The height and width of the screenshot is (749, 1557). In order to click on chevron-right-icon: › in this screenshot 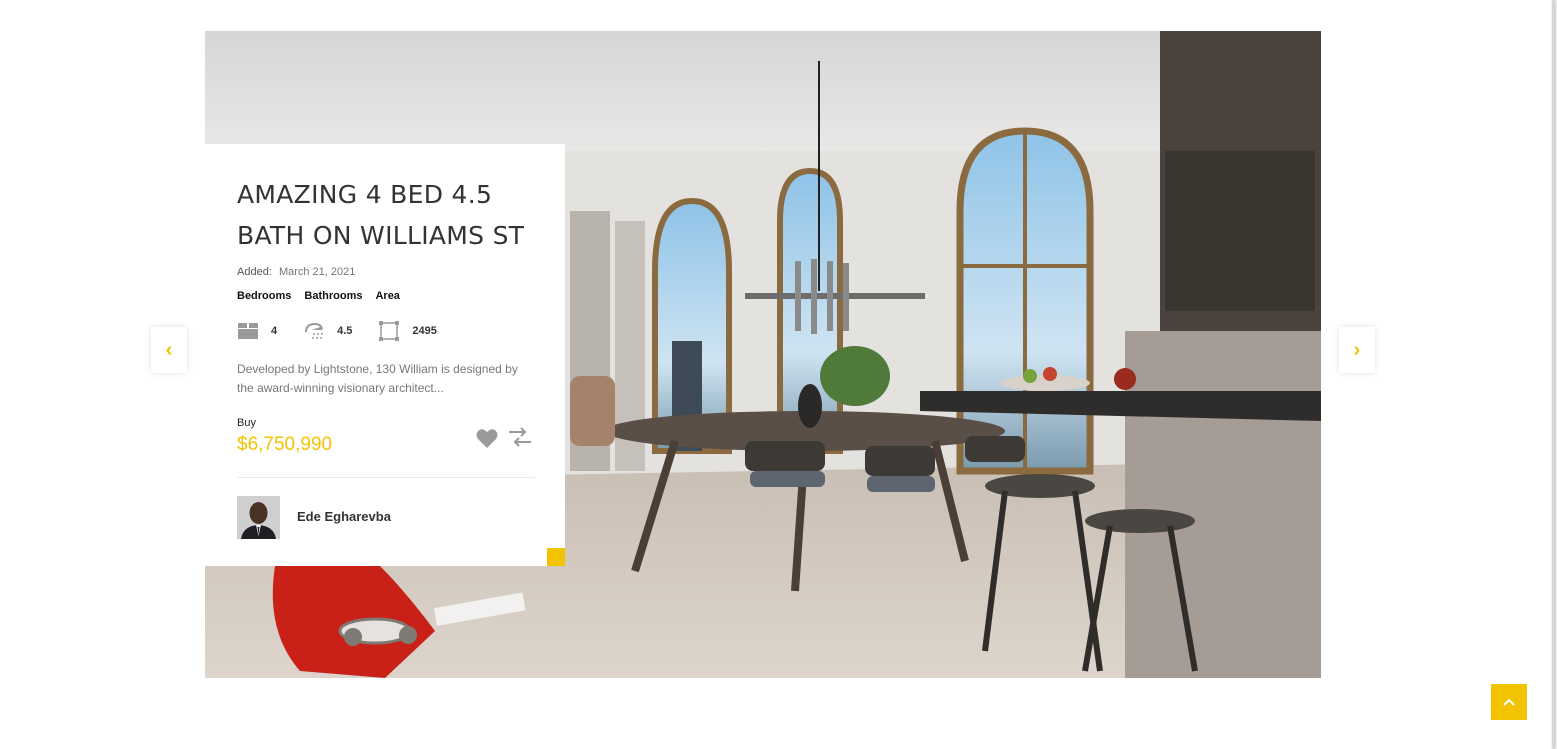, I will do `click(1357, 349)`.